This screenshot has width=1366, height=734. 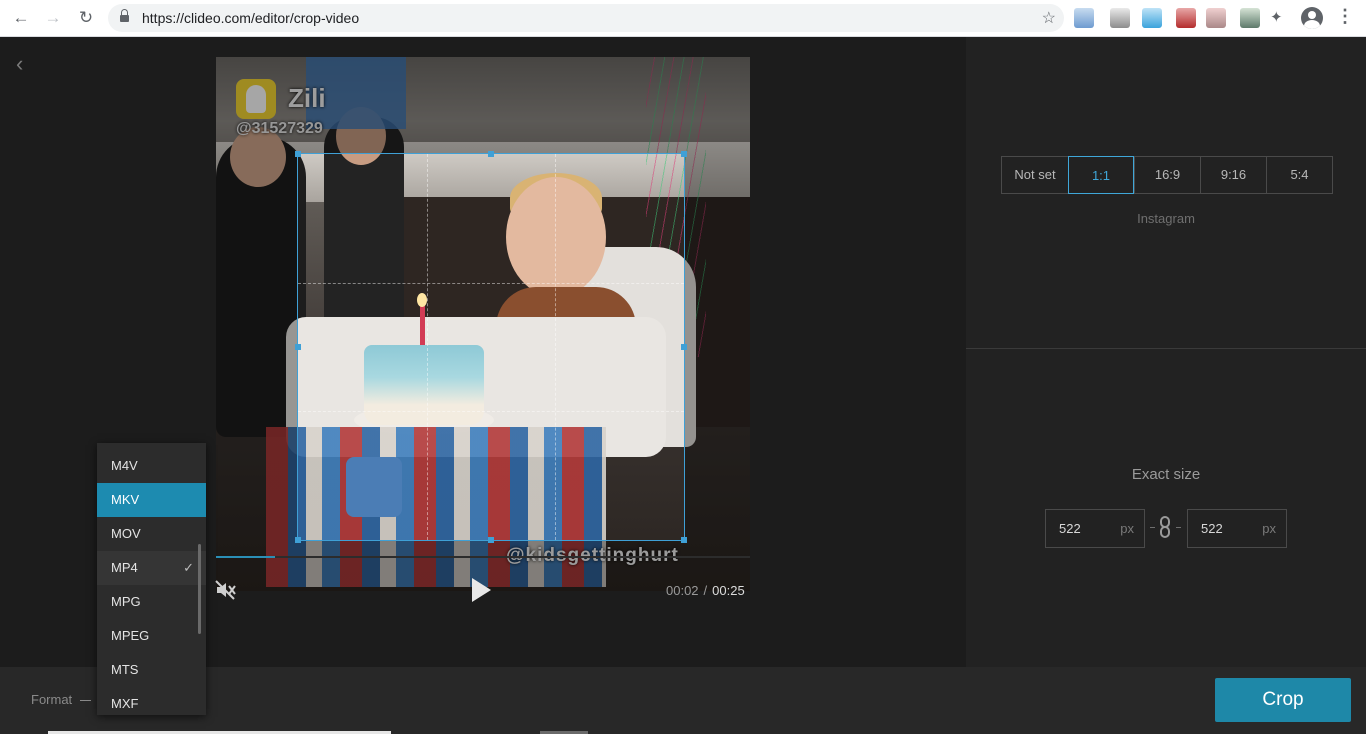 What do you see at coordinates (684, 154) in the screenshot?
I see `crop-handle-top-right` at bounding box center [684, 154].